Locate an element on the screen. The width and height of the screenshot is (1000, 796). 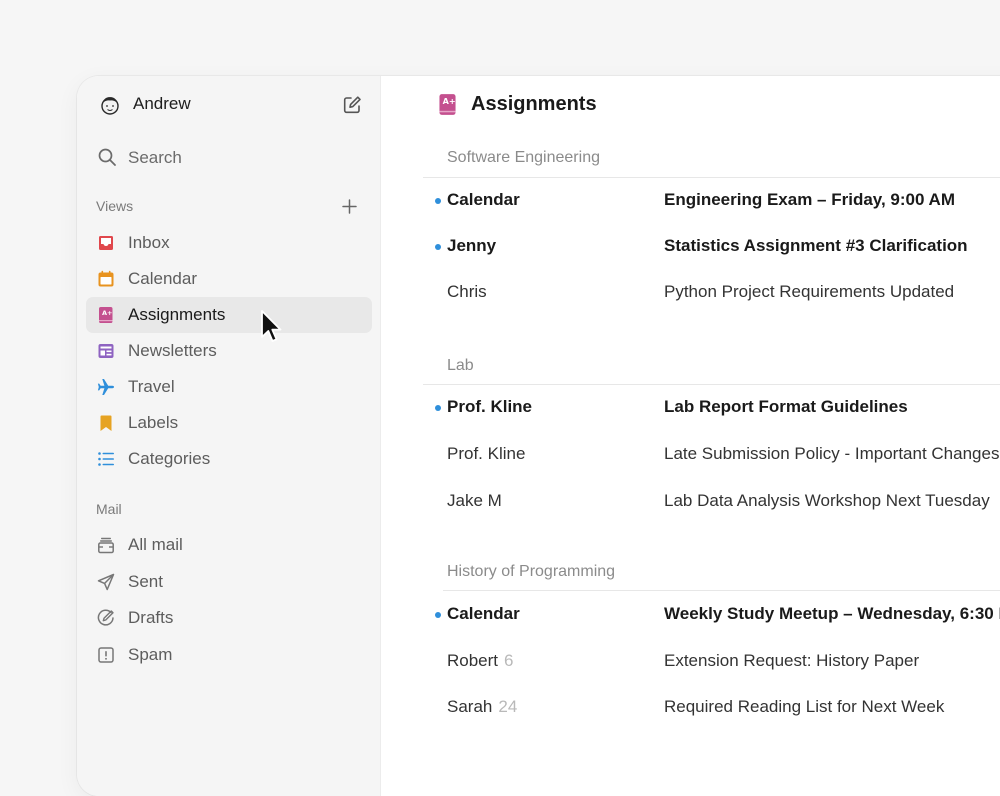
thread-count: 24 is located at coordinates (508, 706).